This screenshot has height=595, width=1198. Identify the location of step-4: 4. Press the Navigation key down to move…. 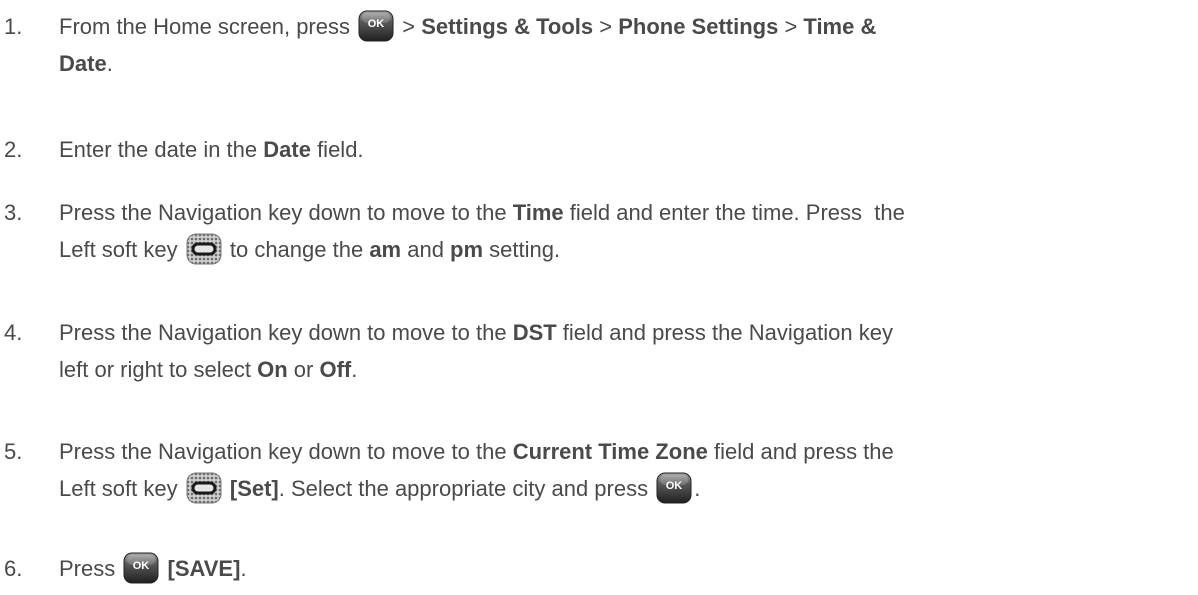
(590, 351).